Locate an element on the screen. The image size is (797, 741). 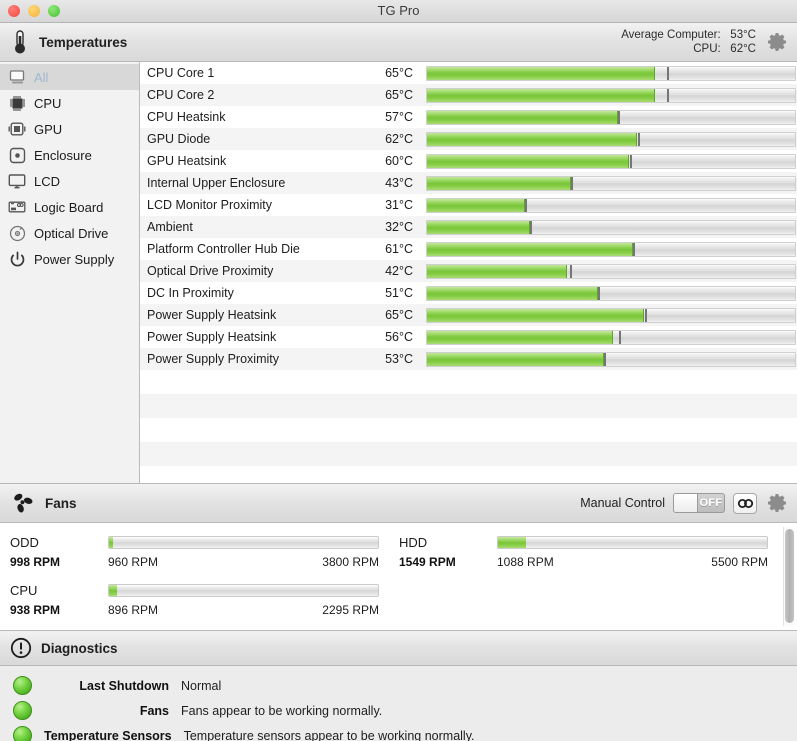
table-row: CPU Heatsink 57°C is located at coordinates (468, 117).